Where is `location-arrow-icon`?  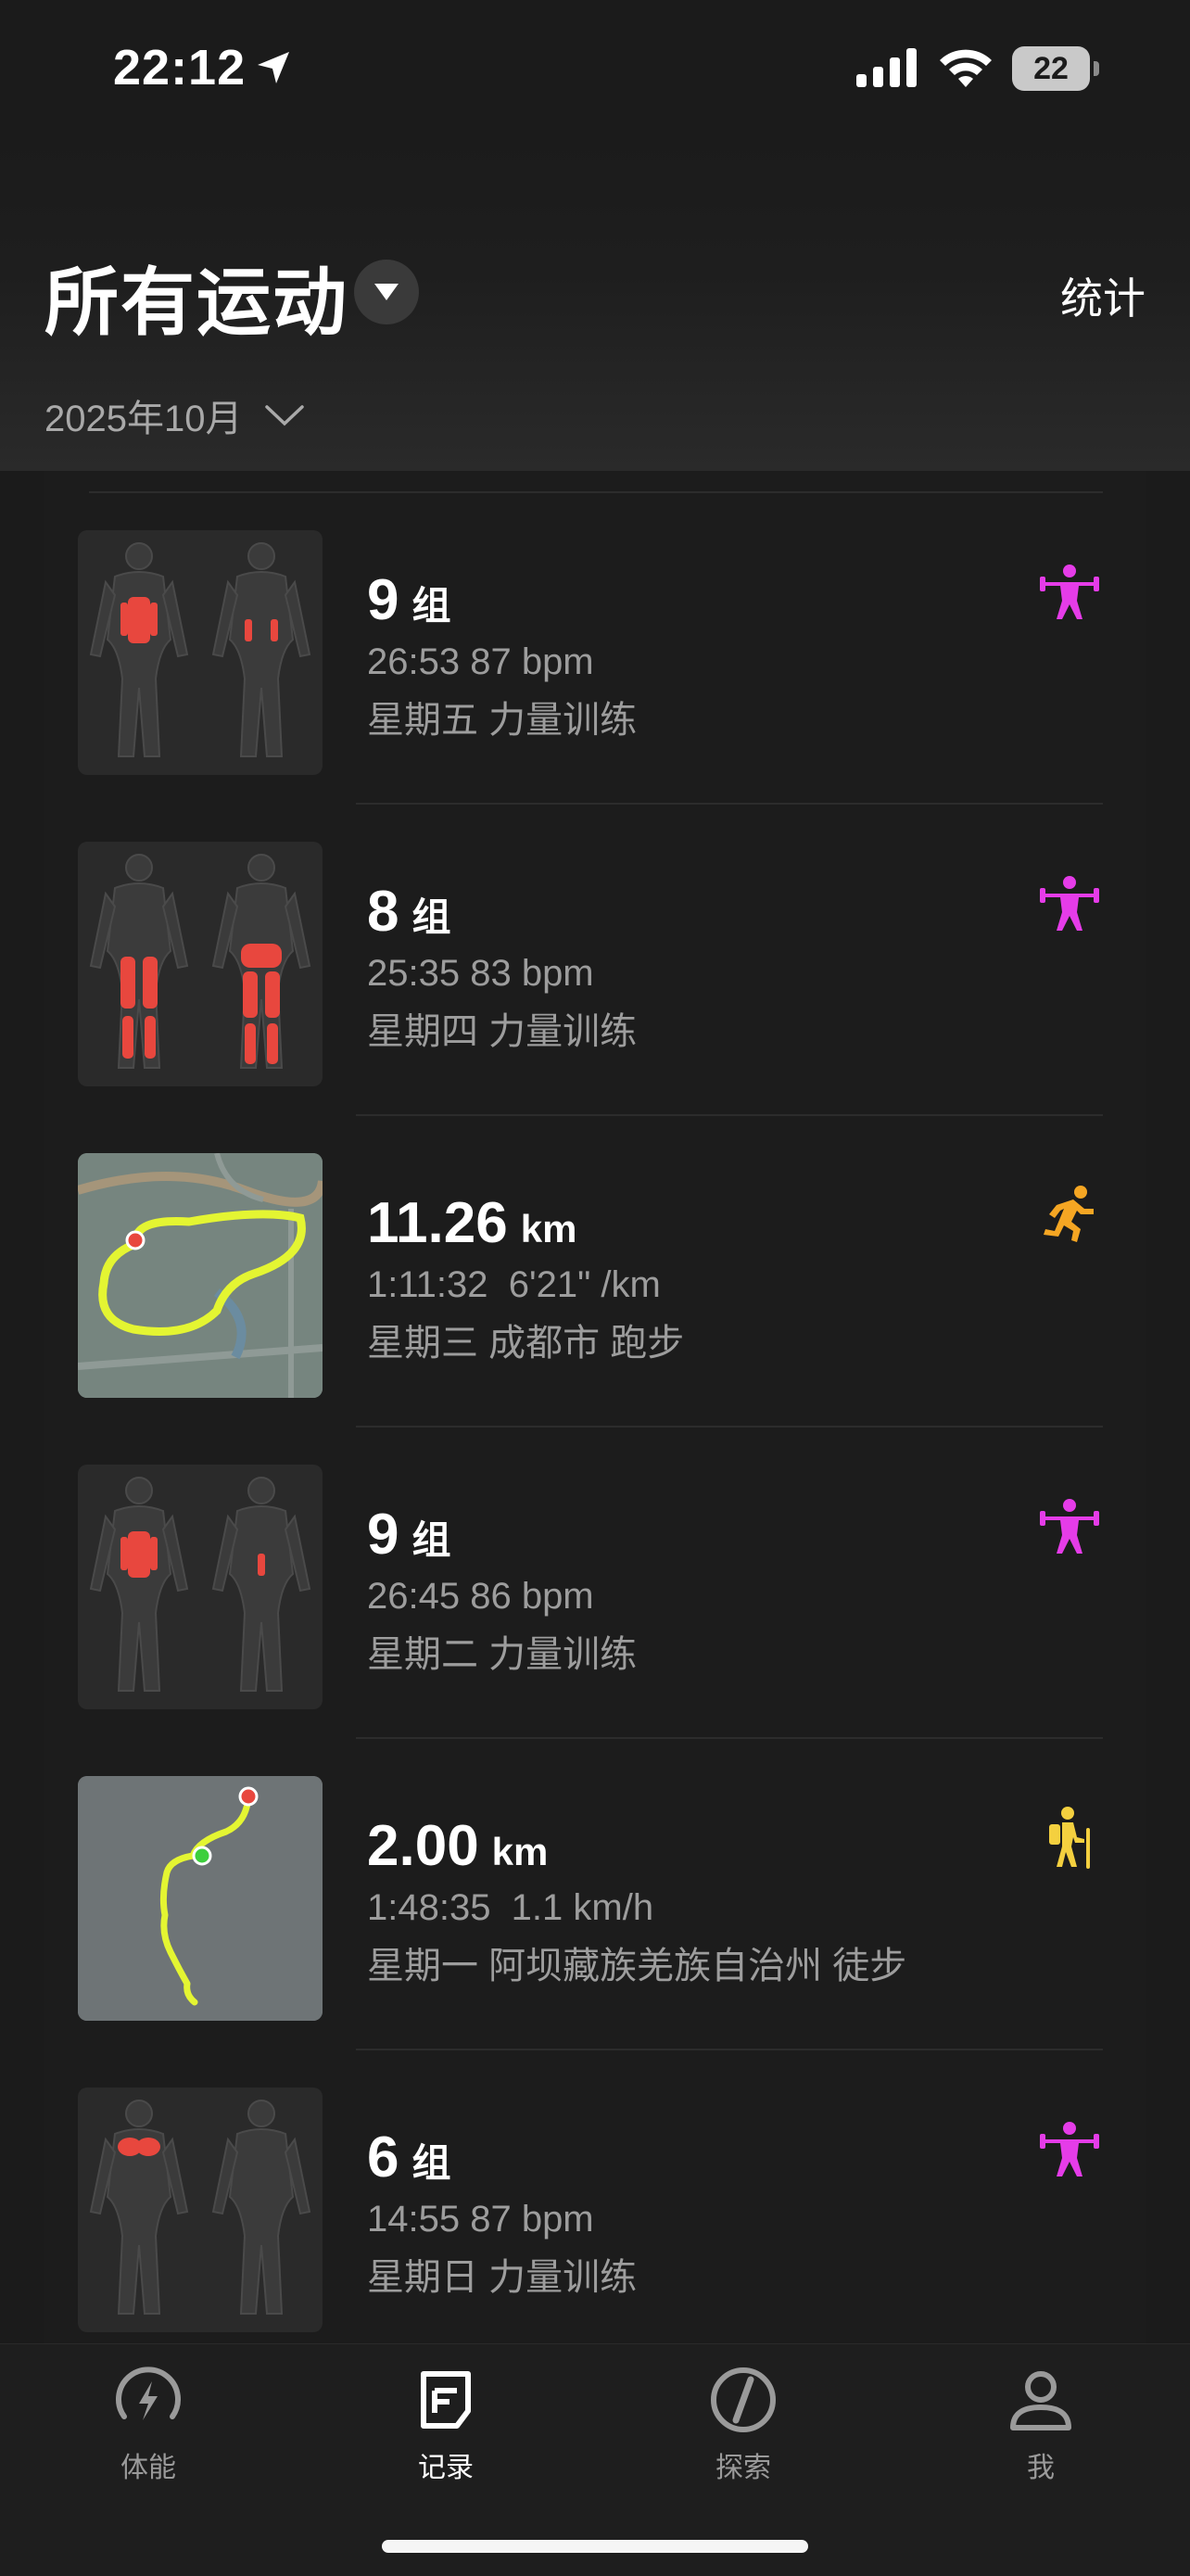
location-arrow-icon is located at coordinates (273, 67).